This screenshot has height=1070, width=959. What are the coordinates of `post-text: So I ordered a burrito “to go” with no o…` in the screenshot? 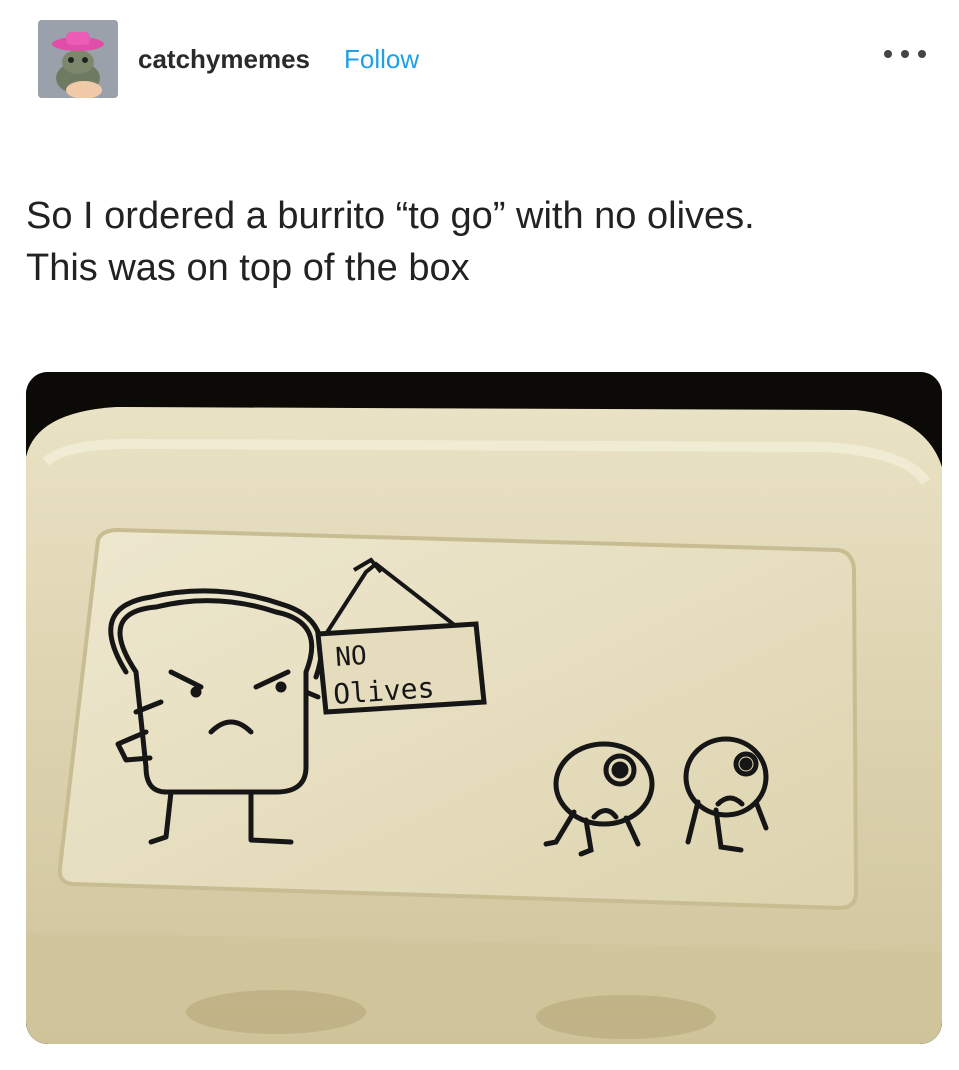 It's located at (486, 242).